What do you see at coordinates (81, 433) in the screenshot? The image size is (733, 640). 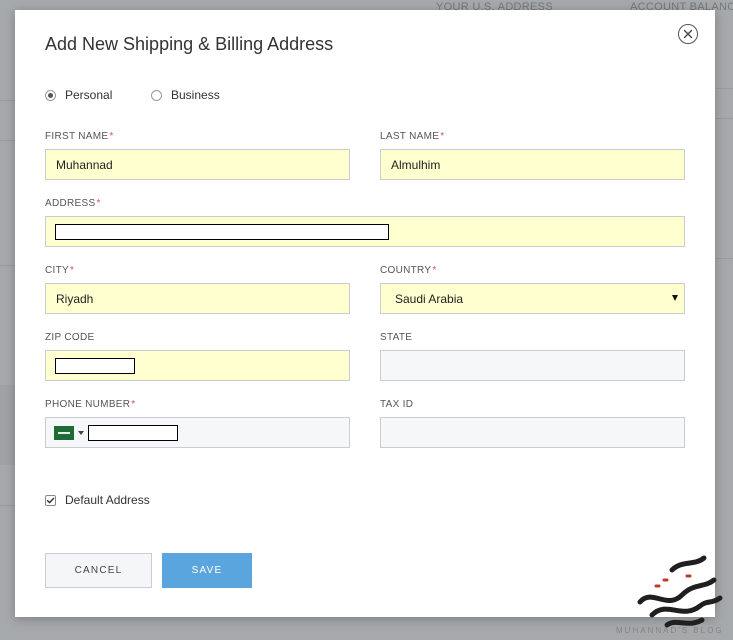 I see `country-code-caret-icon` at bounding box center [81, 433].